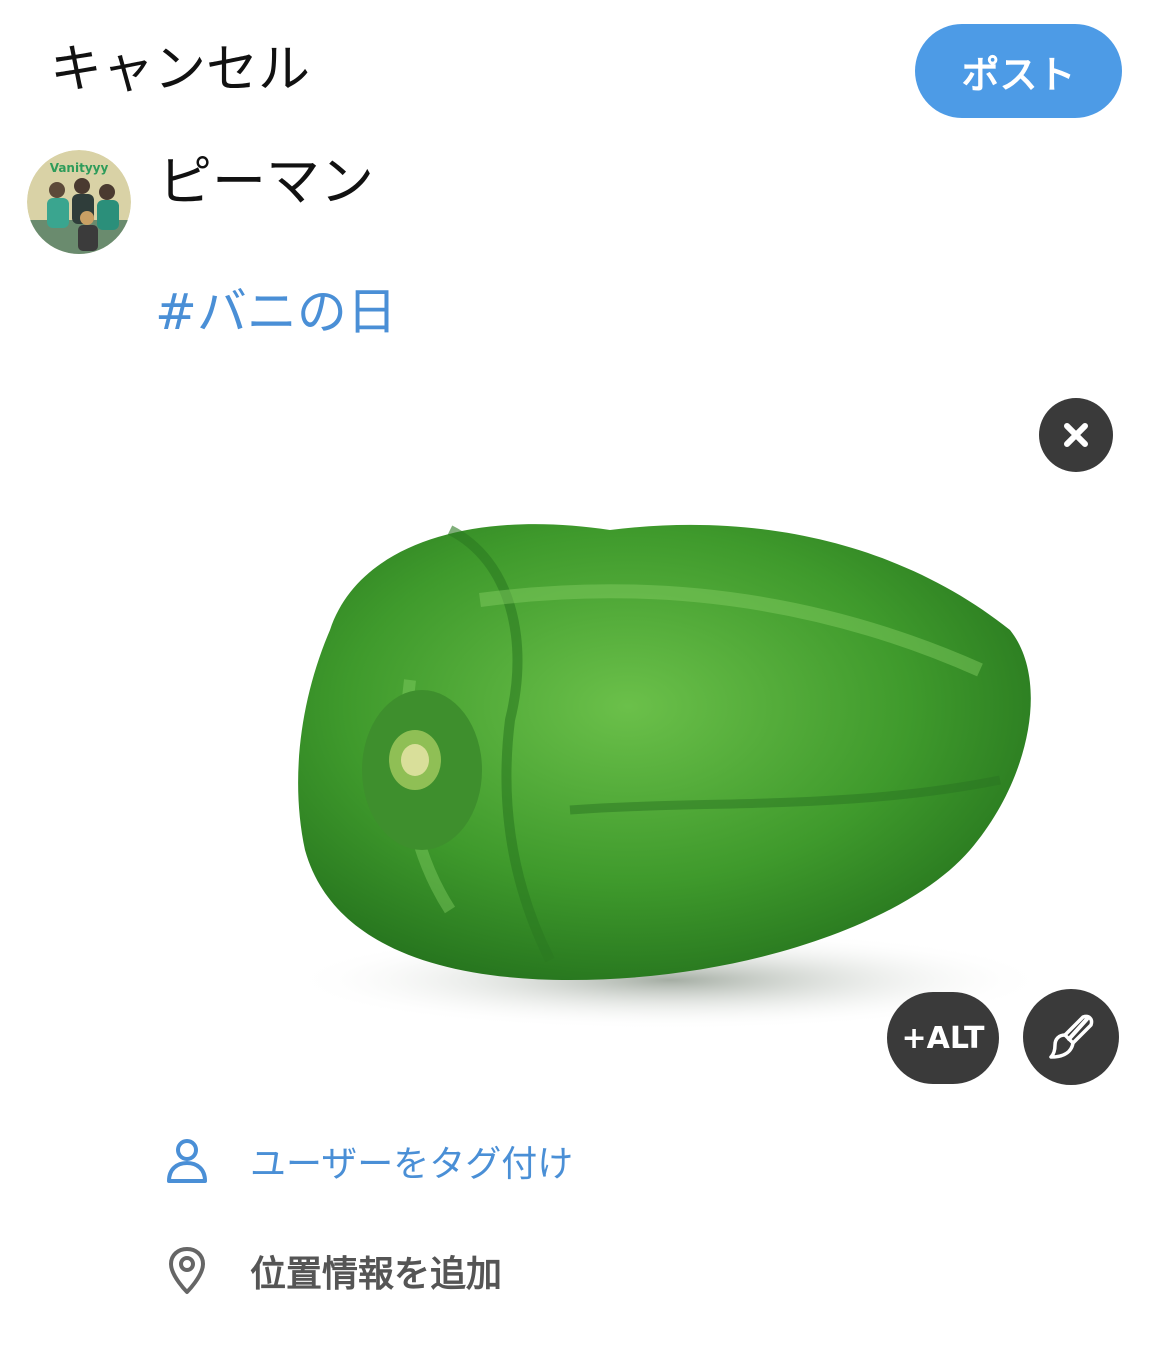  I want to click on tag-users-row: ユーザーをタグ付け, so click(367, 1161).